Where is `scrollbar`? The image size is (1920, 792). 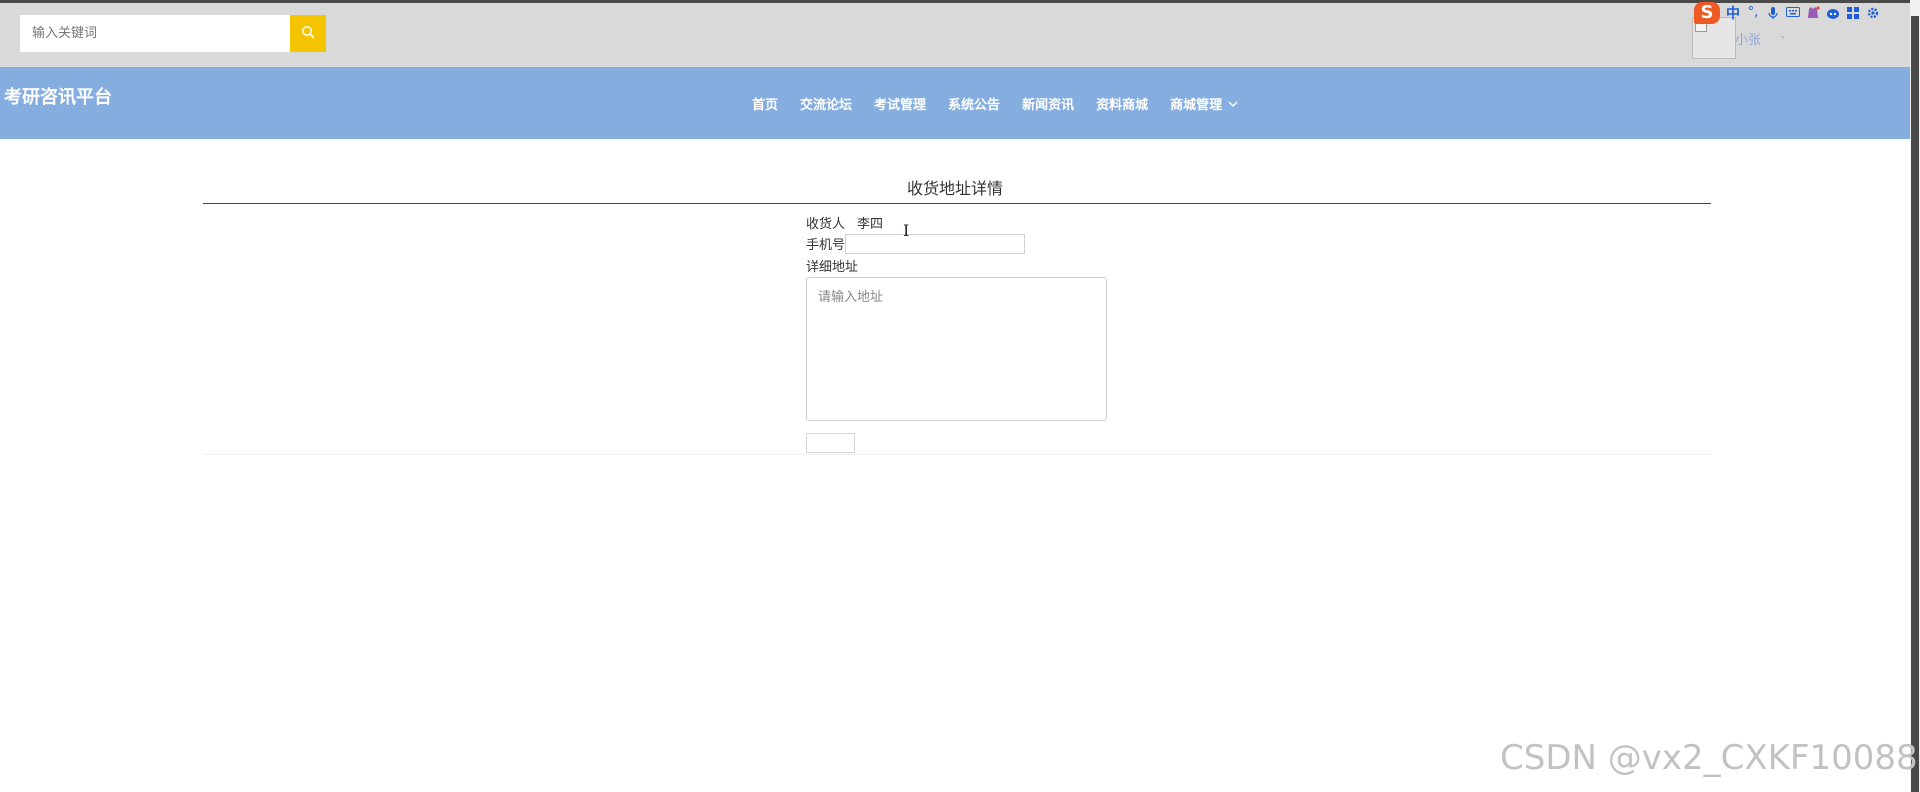 scrollbar is located at coordinates (1915, 396).